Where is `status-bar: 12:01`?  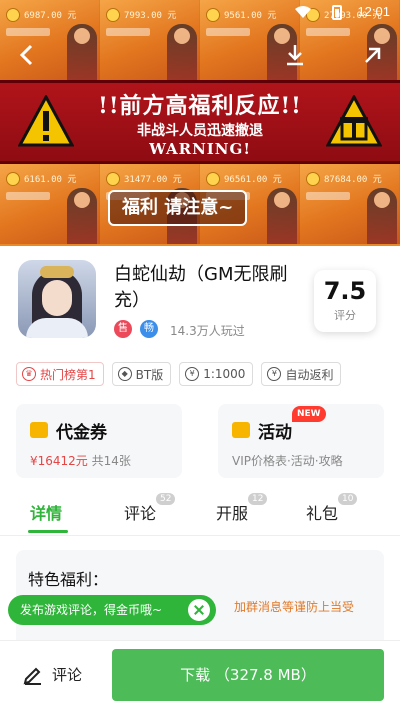 status-bar: 12:01 is located at coordinates (200, 13).